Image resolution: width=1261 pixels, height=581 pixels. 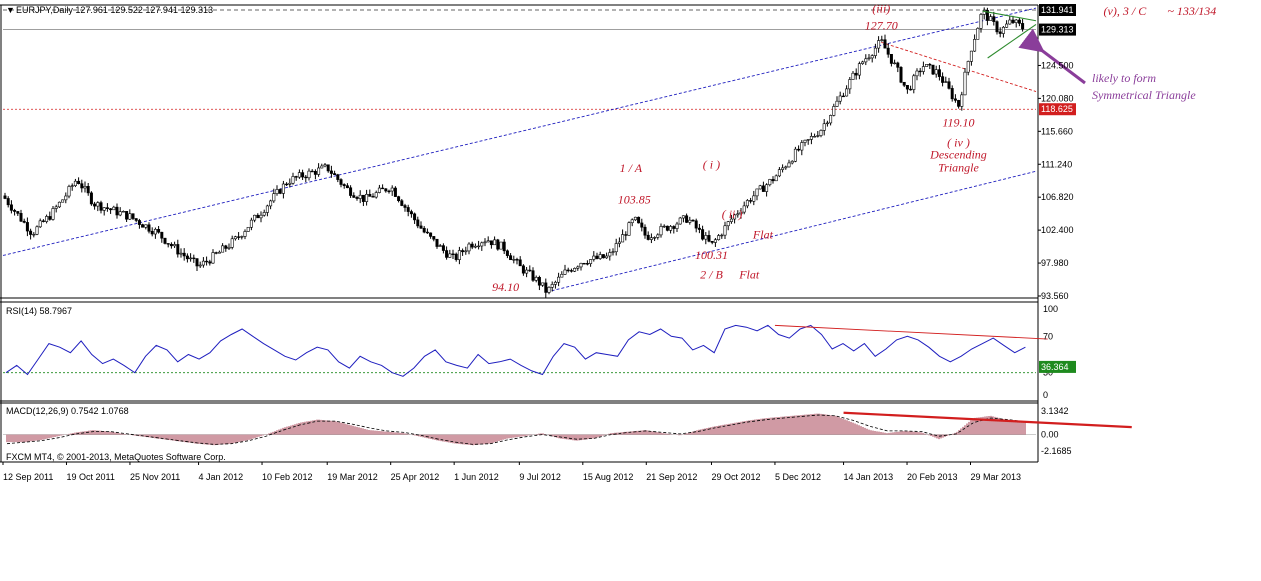 What do you see at coordinates (352, 477) in the screenshot?
I see `x-tick-label: 19 Mar 2012` at bounding box center [352, 477].